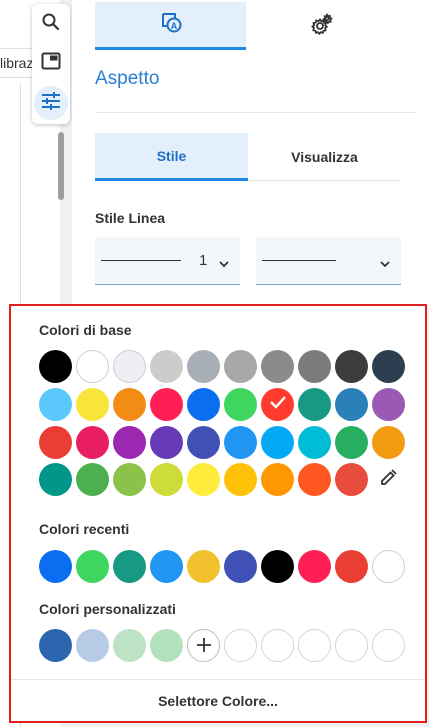  I want to click on text-style-icon: A, so click(171, 24).